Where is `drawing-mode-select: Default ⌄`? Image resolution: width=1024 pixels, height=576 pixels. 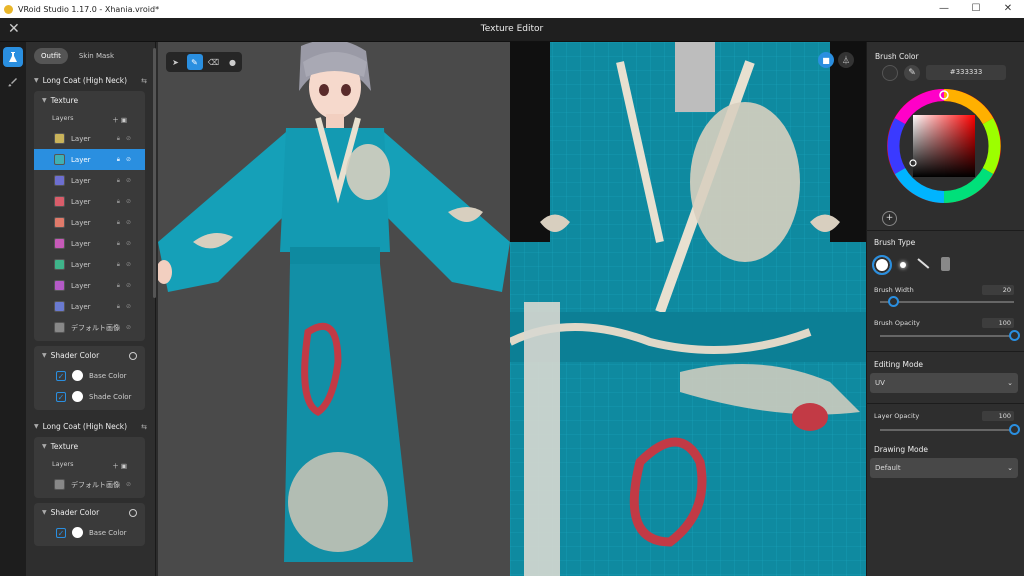
drawing-mode-select: Default ⌄ is located at coordinates (944, 468).